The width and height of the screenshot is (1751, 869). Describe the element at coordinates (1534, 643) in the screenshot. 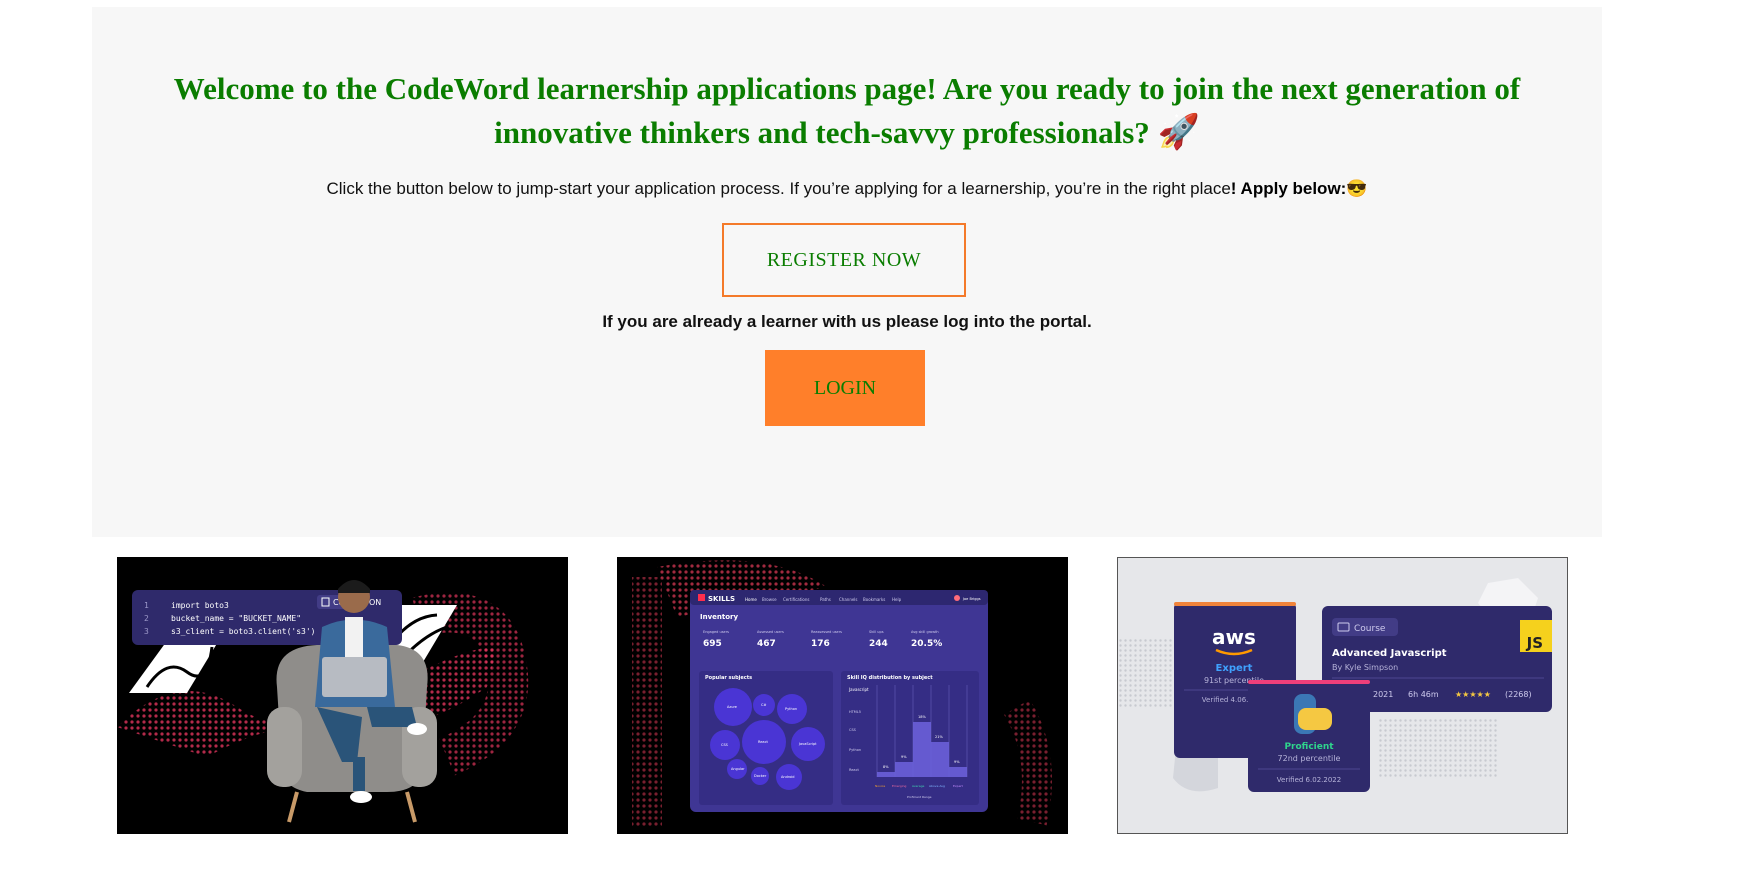

I see `js-badge-text: JS` at that location.